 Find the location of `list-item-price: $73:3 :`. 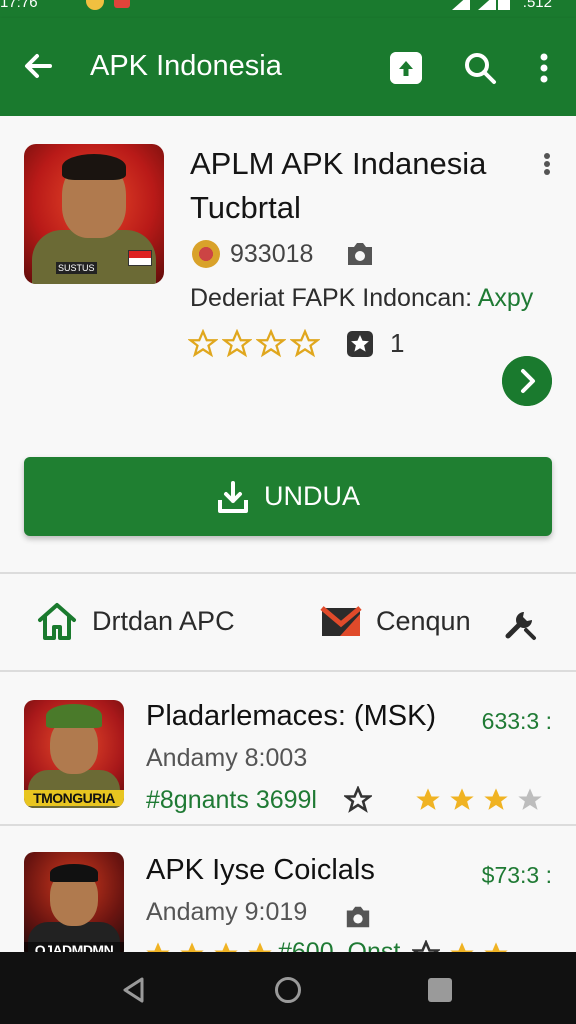

list-item-price: $73:3 : is located at coordinates (516, 875).